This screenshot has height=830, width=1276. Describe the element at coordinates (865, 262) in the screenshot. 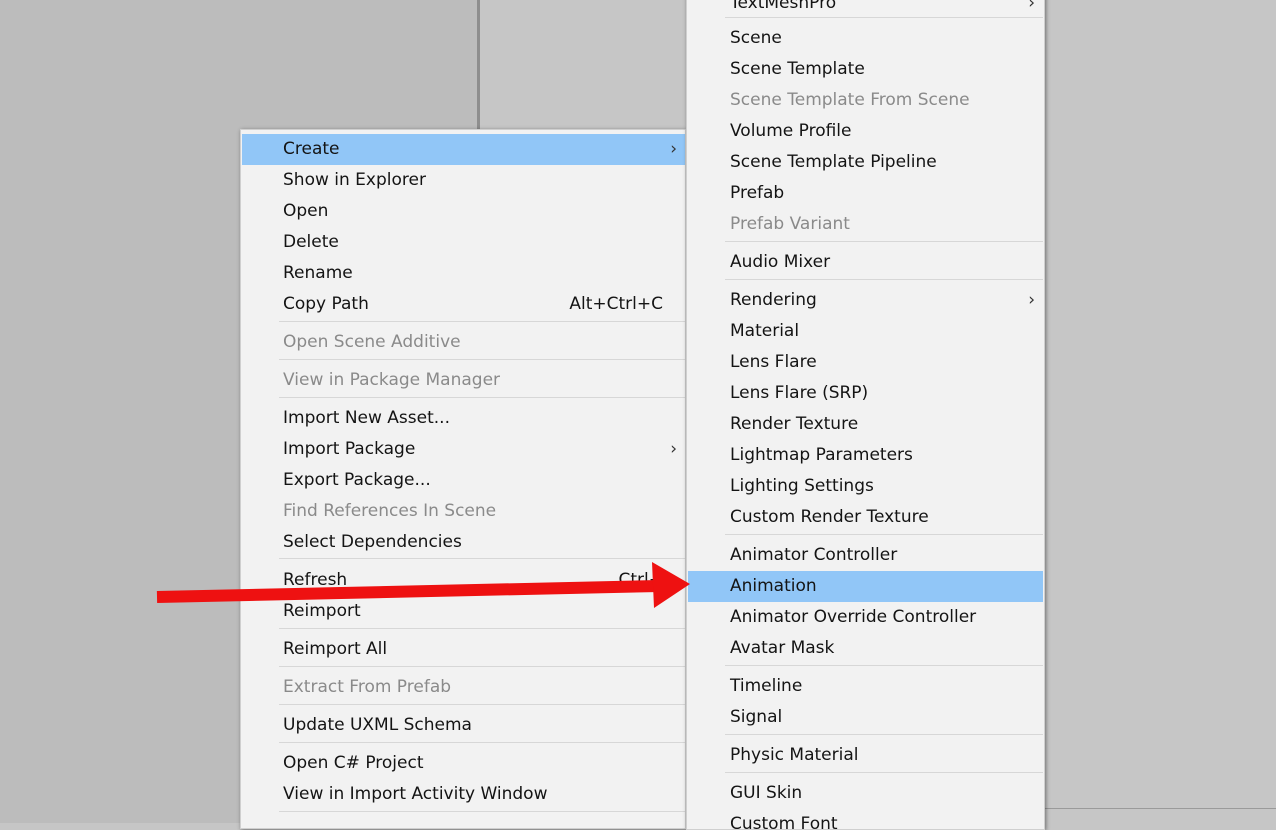

I see `menu-item-audio-mixer: Audio Mixer` at that location.